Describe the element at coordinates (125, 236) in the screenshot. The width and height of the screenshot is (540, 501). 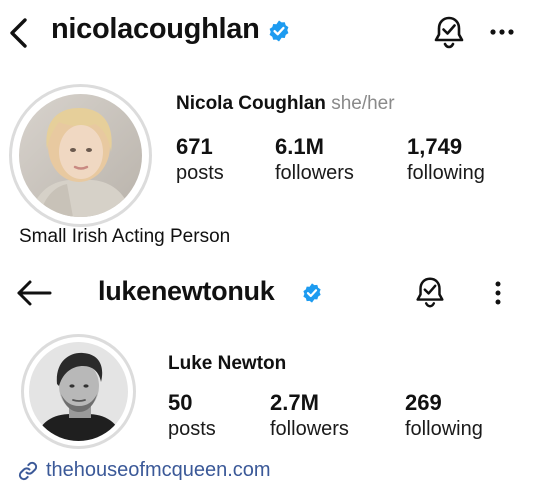
I see `profile-1-bio: Small Irish Acting Person` at that location.